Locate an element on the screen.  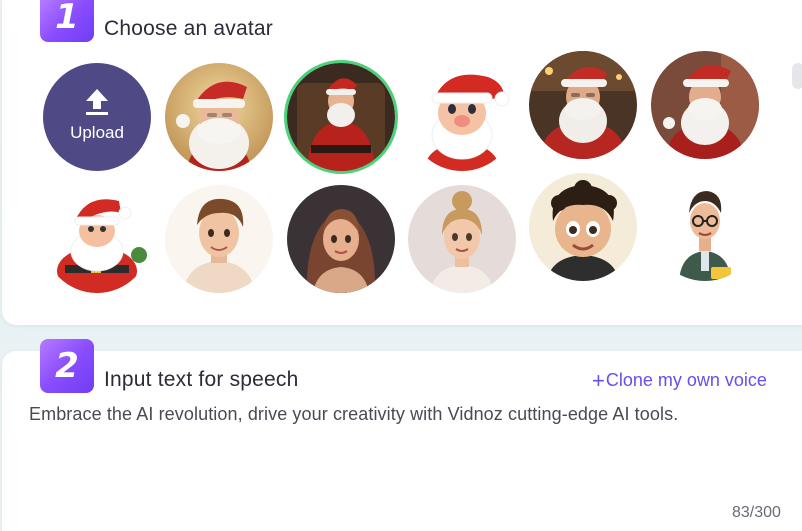
avatar-young-man-cartoon is located at coordinates (219, 239).